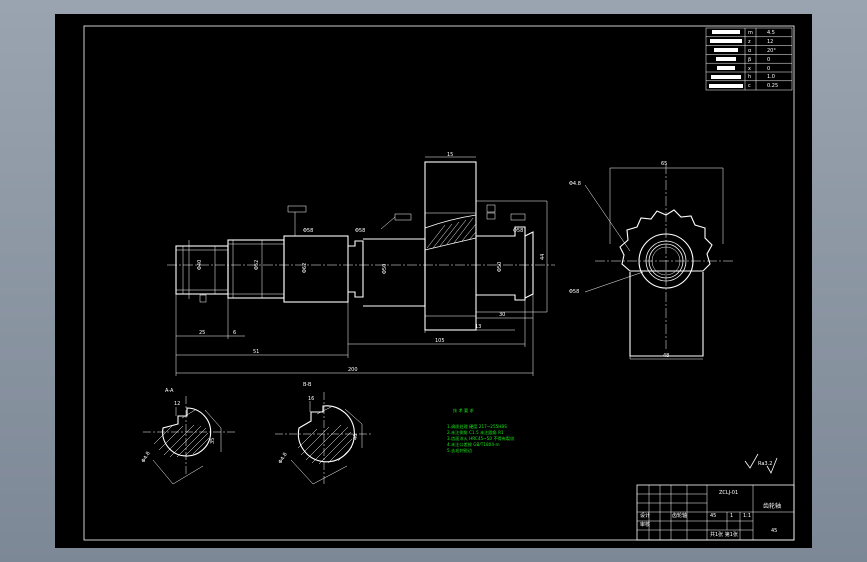  What do you see at coordinates (502, 315) in the screenshot?
I see `dim-30: 30` at bounding box center [502, 315].